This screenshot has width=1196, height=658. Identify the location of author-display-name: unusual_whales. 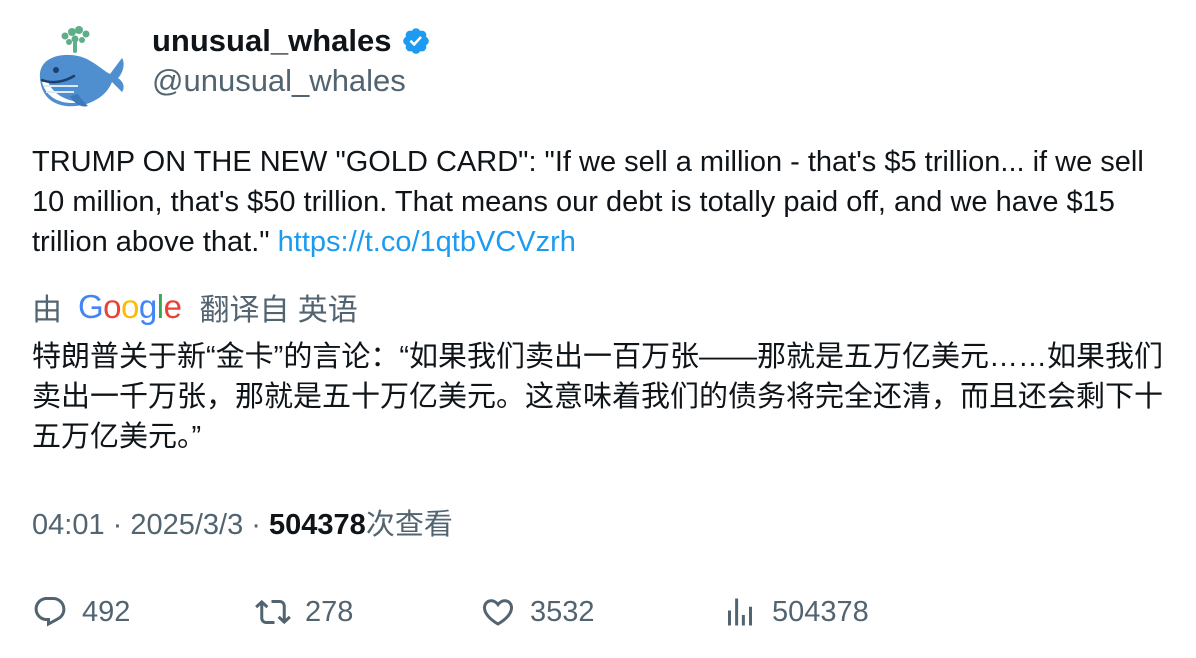
(291, 41).